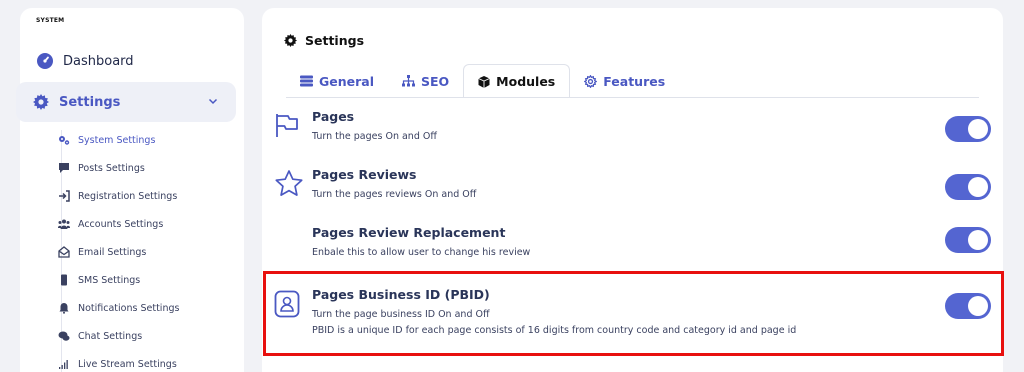 The width and height of the screenshot is (1024, 372). I want to click on tab-label: Modules, so click(526, 81).